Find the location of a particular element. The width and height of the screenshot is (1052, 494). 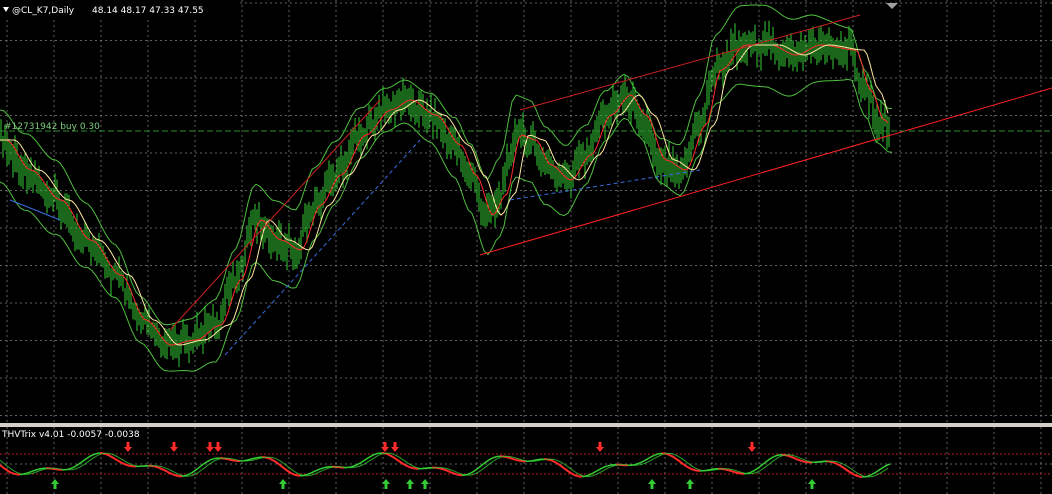

signal-arrows is located at coordinates (433, 465).